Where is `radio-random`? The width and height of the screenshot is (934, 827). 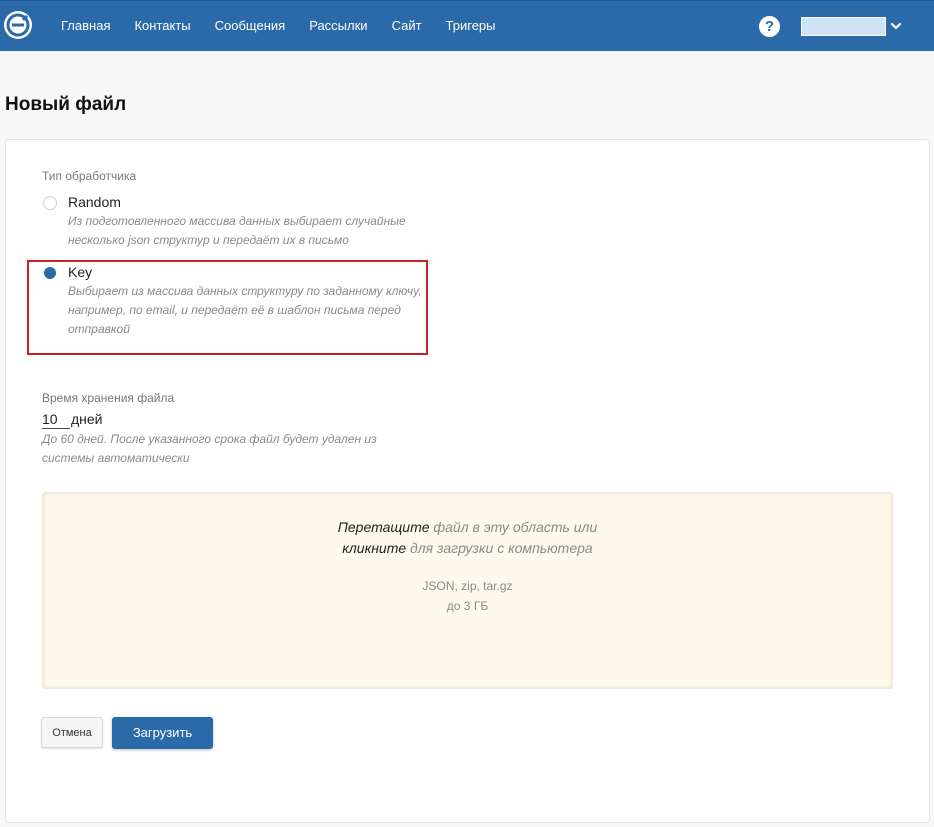 radio-random is located at coordinates (50, 203).